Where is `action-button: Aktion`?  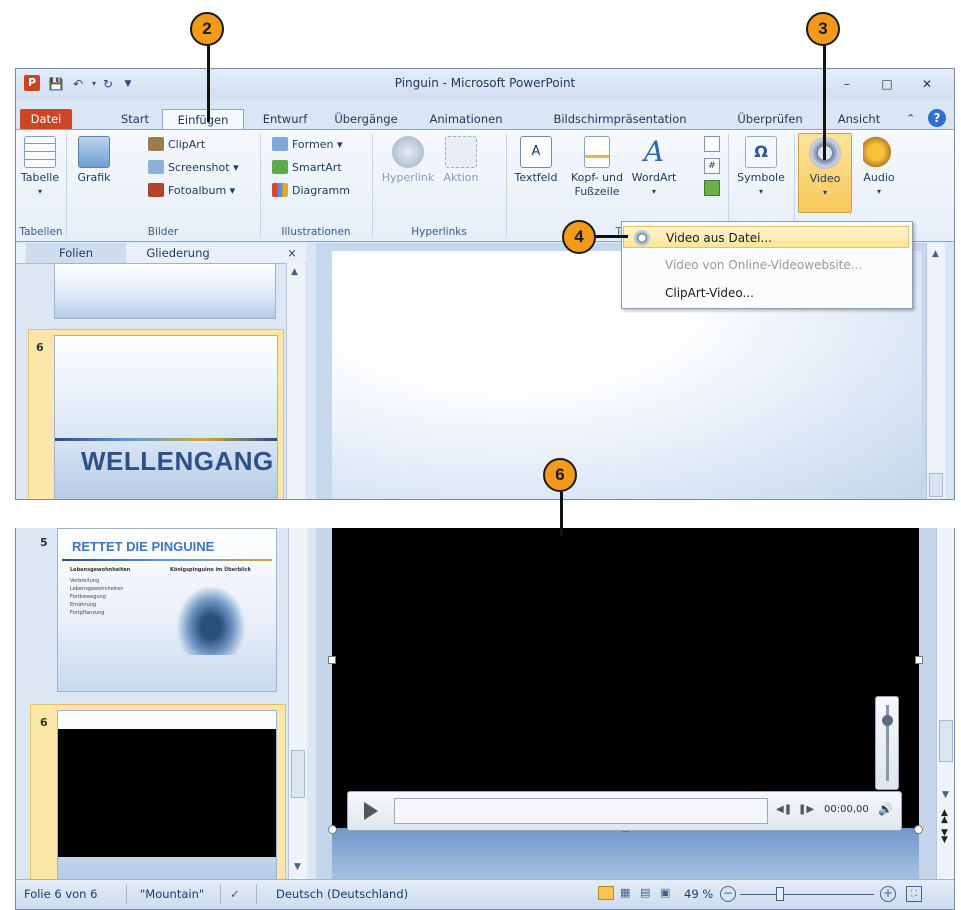
action-button: Aktion is located at coordinates (461, 160).